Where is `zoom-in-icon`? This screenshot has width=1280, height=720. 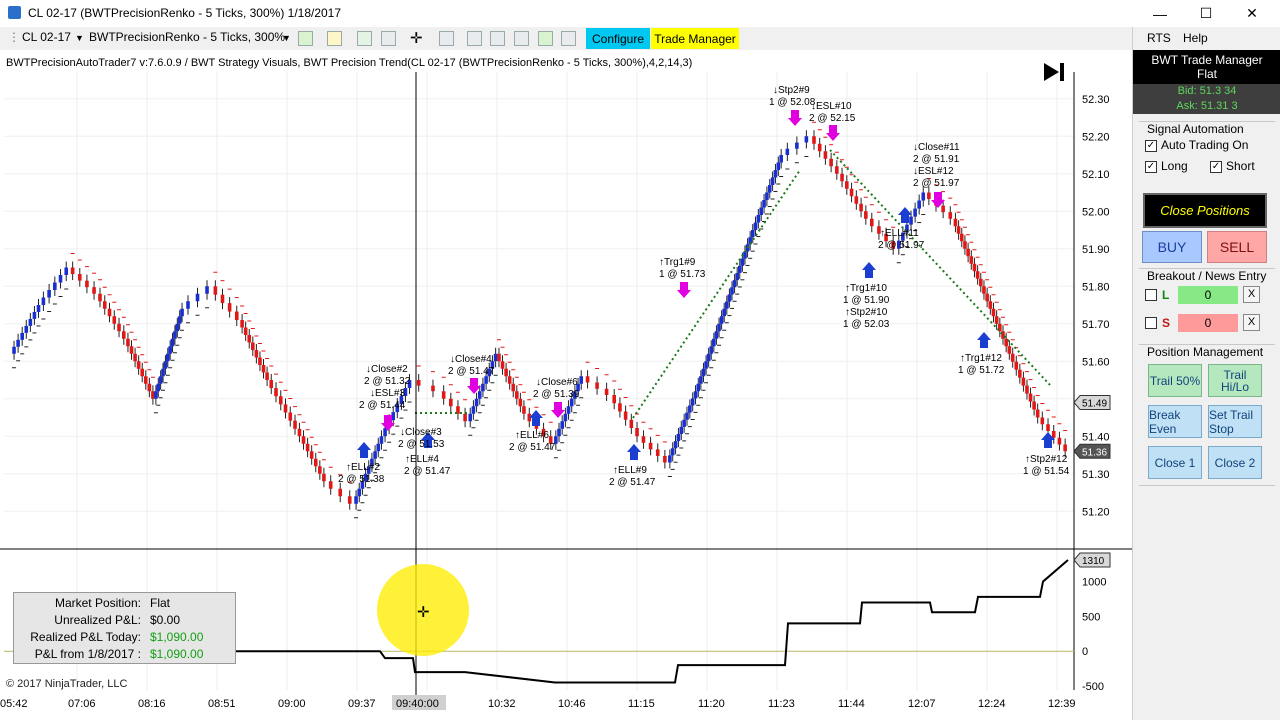 zoom-in-icon is located at coordinates (364, 38).